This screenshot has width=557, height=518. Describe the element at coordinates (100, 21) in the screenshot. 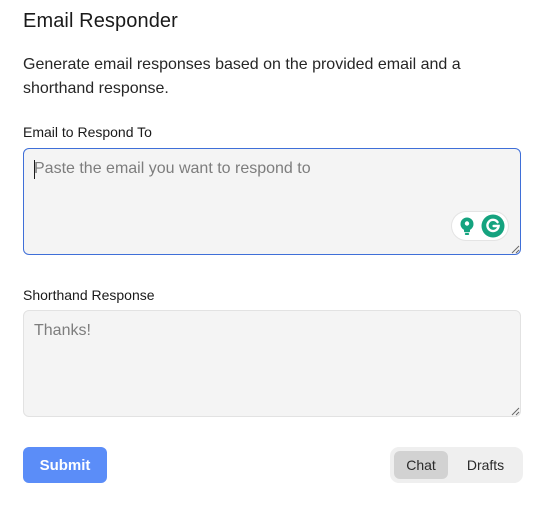

I see `page-title: Email Responder` at that location.